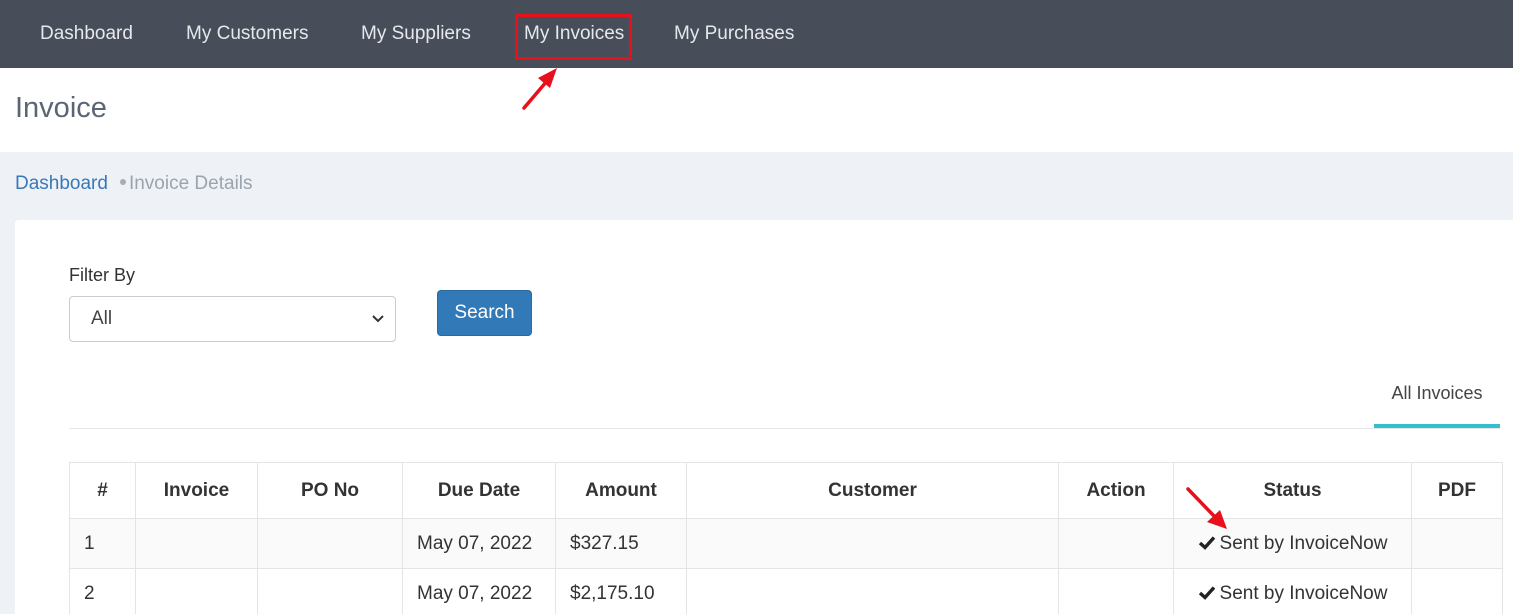 The image size is (1513, 614). Describe the element at coordinates (734, 34) in the screenshot. I see `nav-item-my-purchases: My Purchases` at that location.